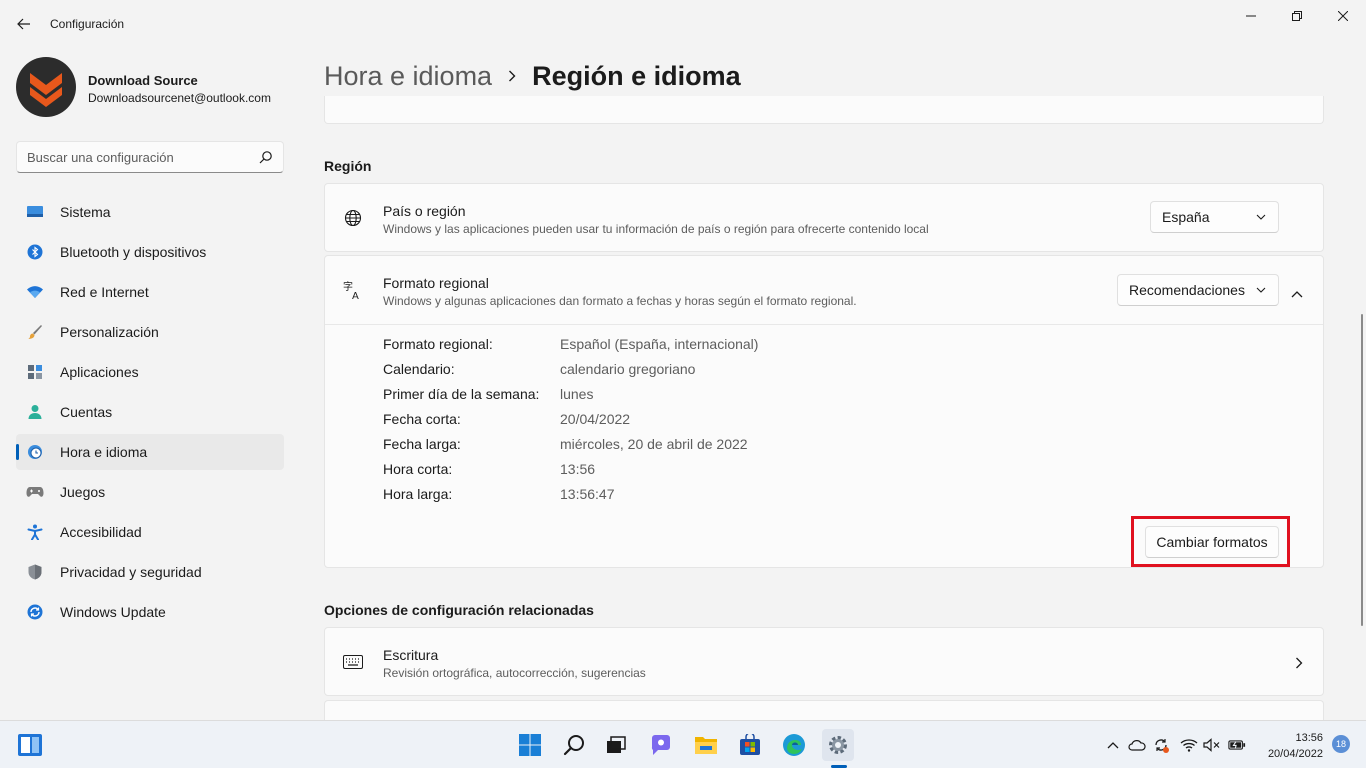 The width and height of the screenshot is (1366, 768). I want to click on gamepad-icon, so click(35, 492).